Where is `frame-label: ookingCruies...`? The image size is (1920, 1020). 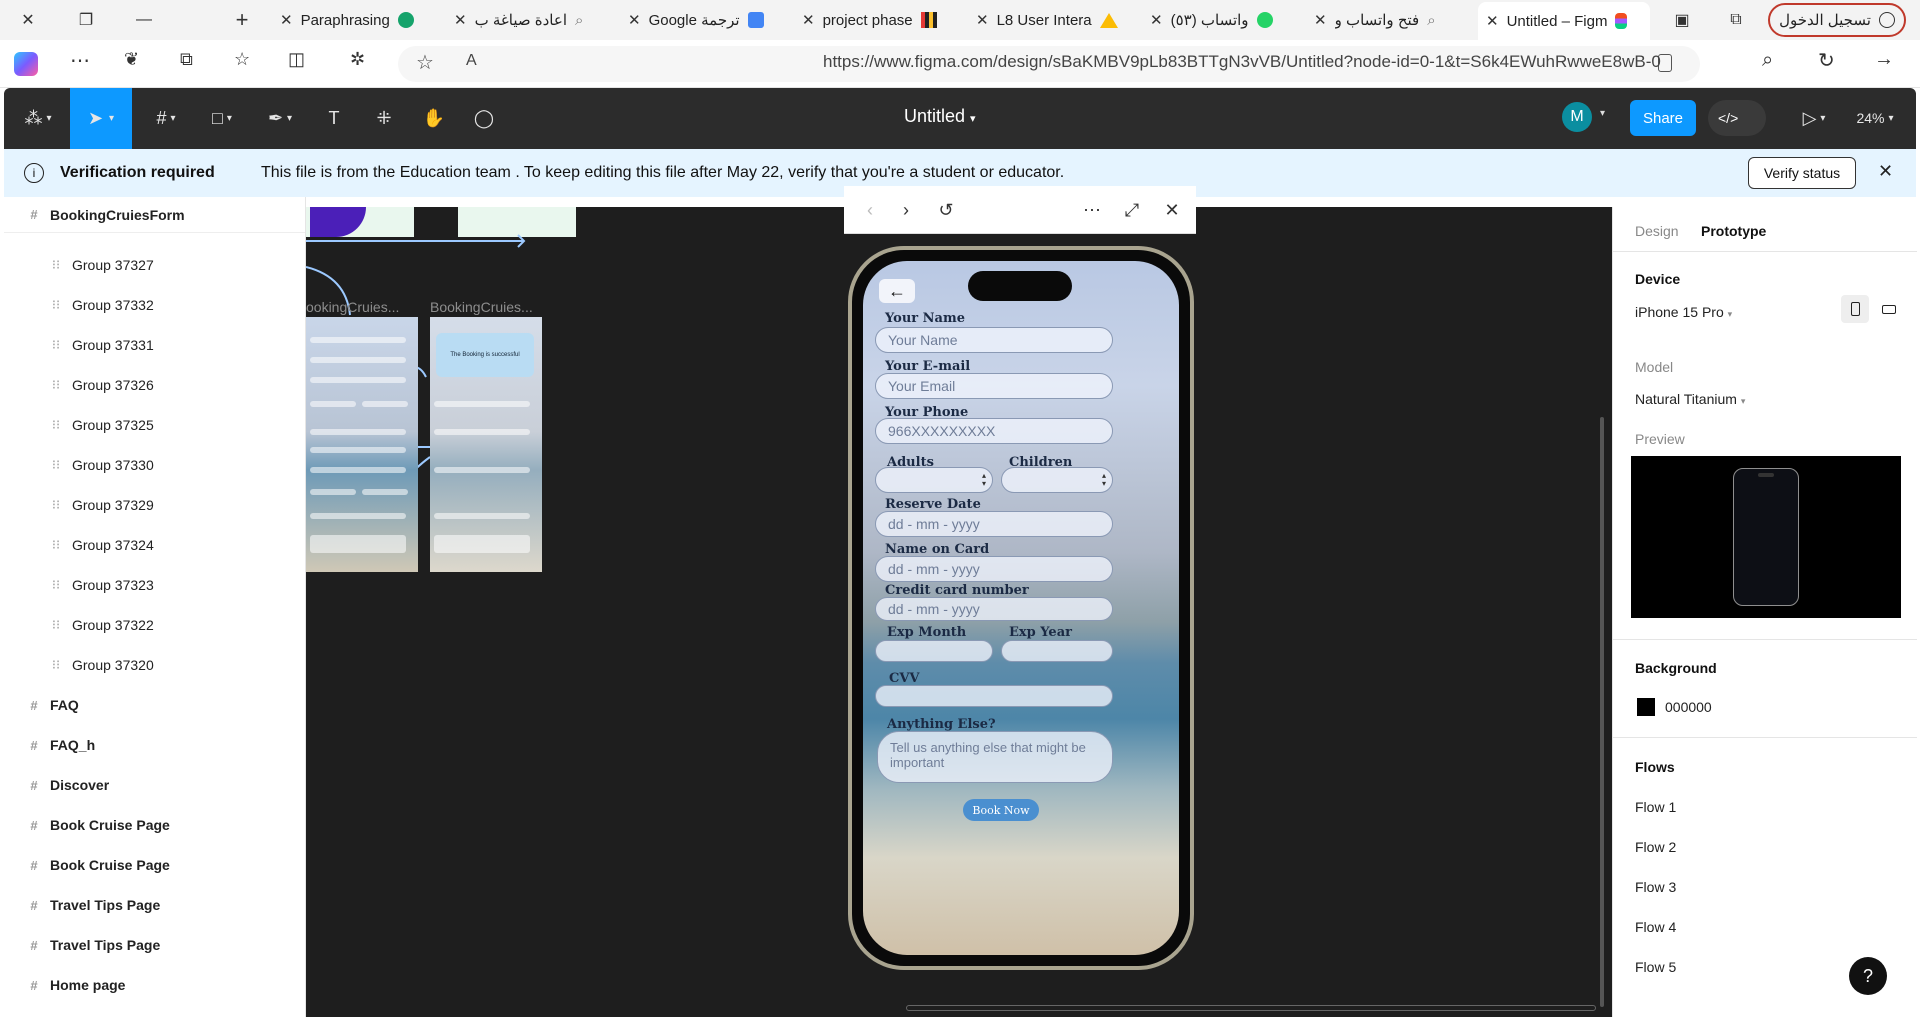
frame-label: ookingCruies... is located at coordinates (352, 307).